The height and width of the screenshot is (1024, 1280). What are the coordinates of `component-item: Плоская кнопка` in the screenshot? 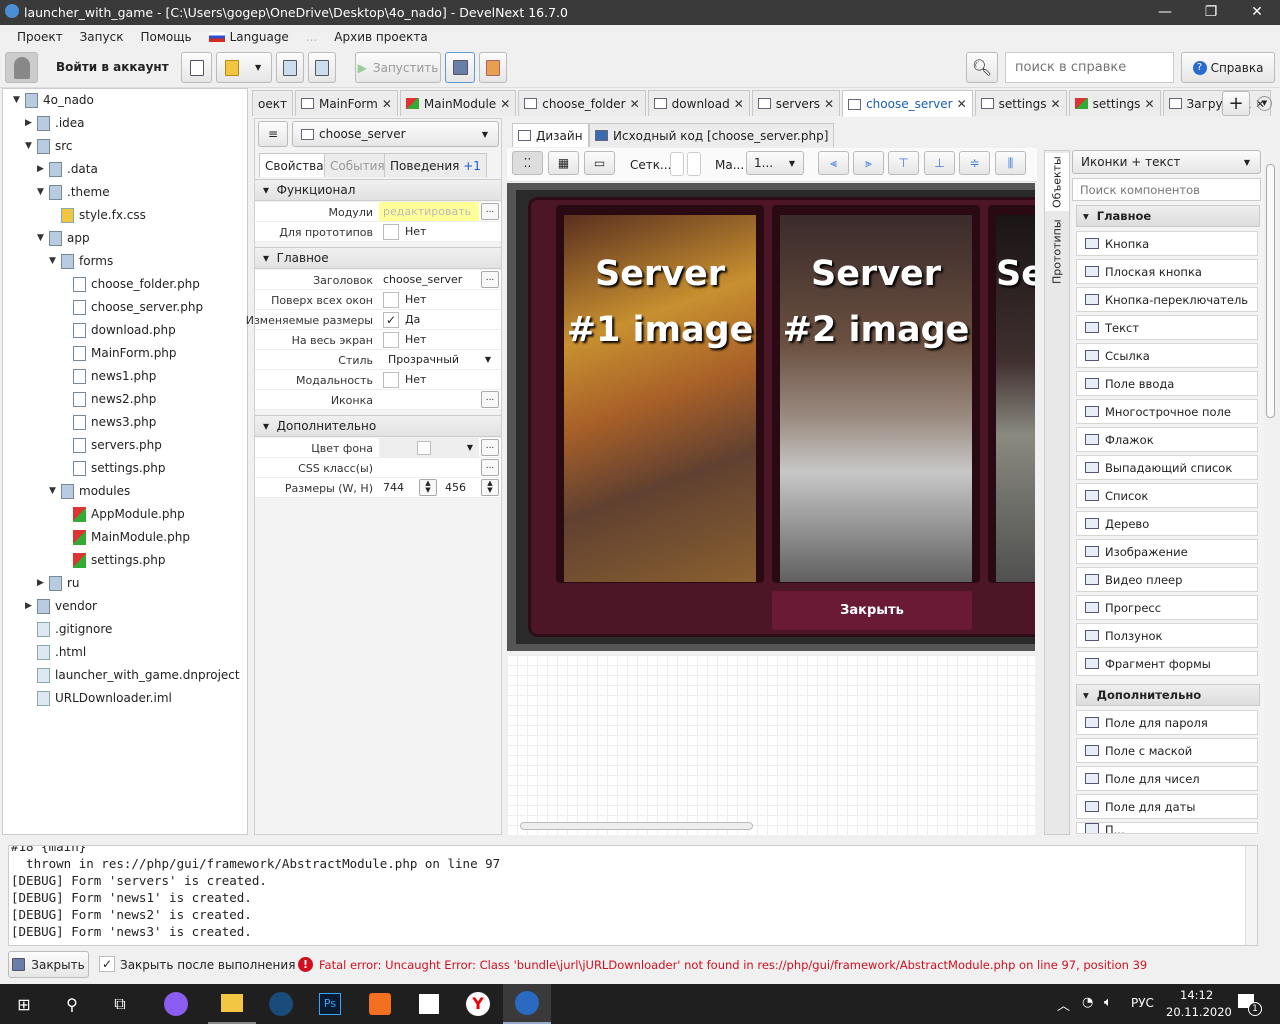 It's located at (1167, 271).